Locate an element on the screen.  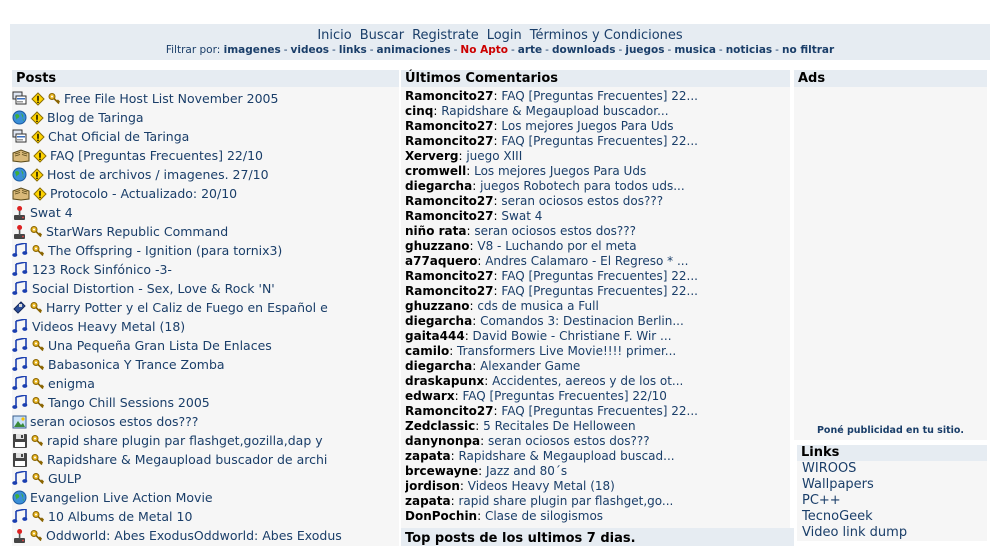
post-title-link: Free File Host List November 2005 is located at coordinates (171, 98).